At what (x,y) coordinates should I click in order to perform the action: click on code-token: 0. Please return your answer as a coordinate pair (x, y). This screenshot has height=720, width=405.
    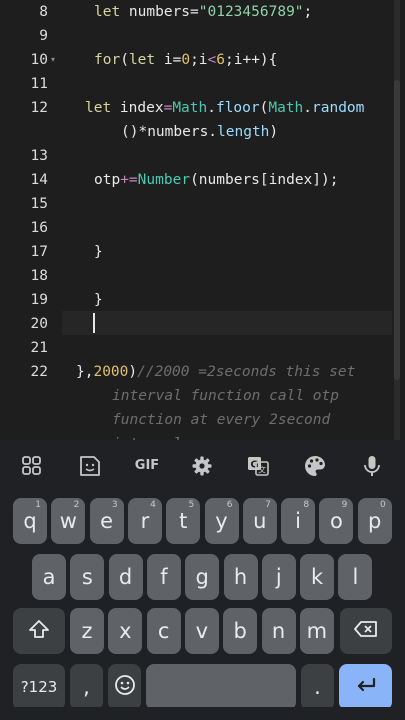
    Looking at the image, I should click on (186, 60).